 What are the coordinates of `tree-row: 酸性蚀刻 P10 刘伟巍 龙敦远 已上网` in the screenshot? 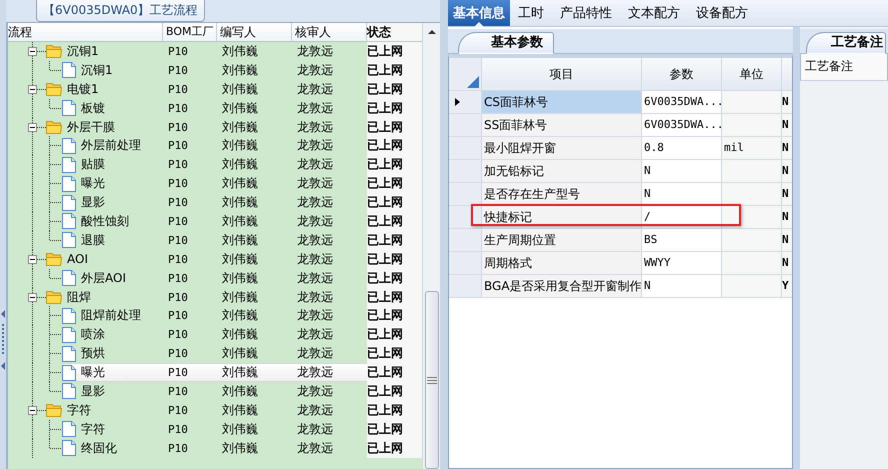 It's located at (242, 221).